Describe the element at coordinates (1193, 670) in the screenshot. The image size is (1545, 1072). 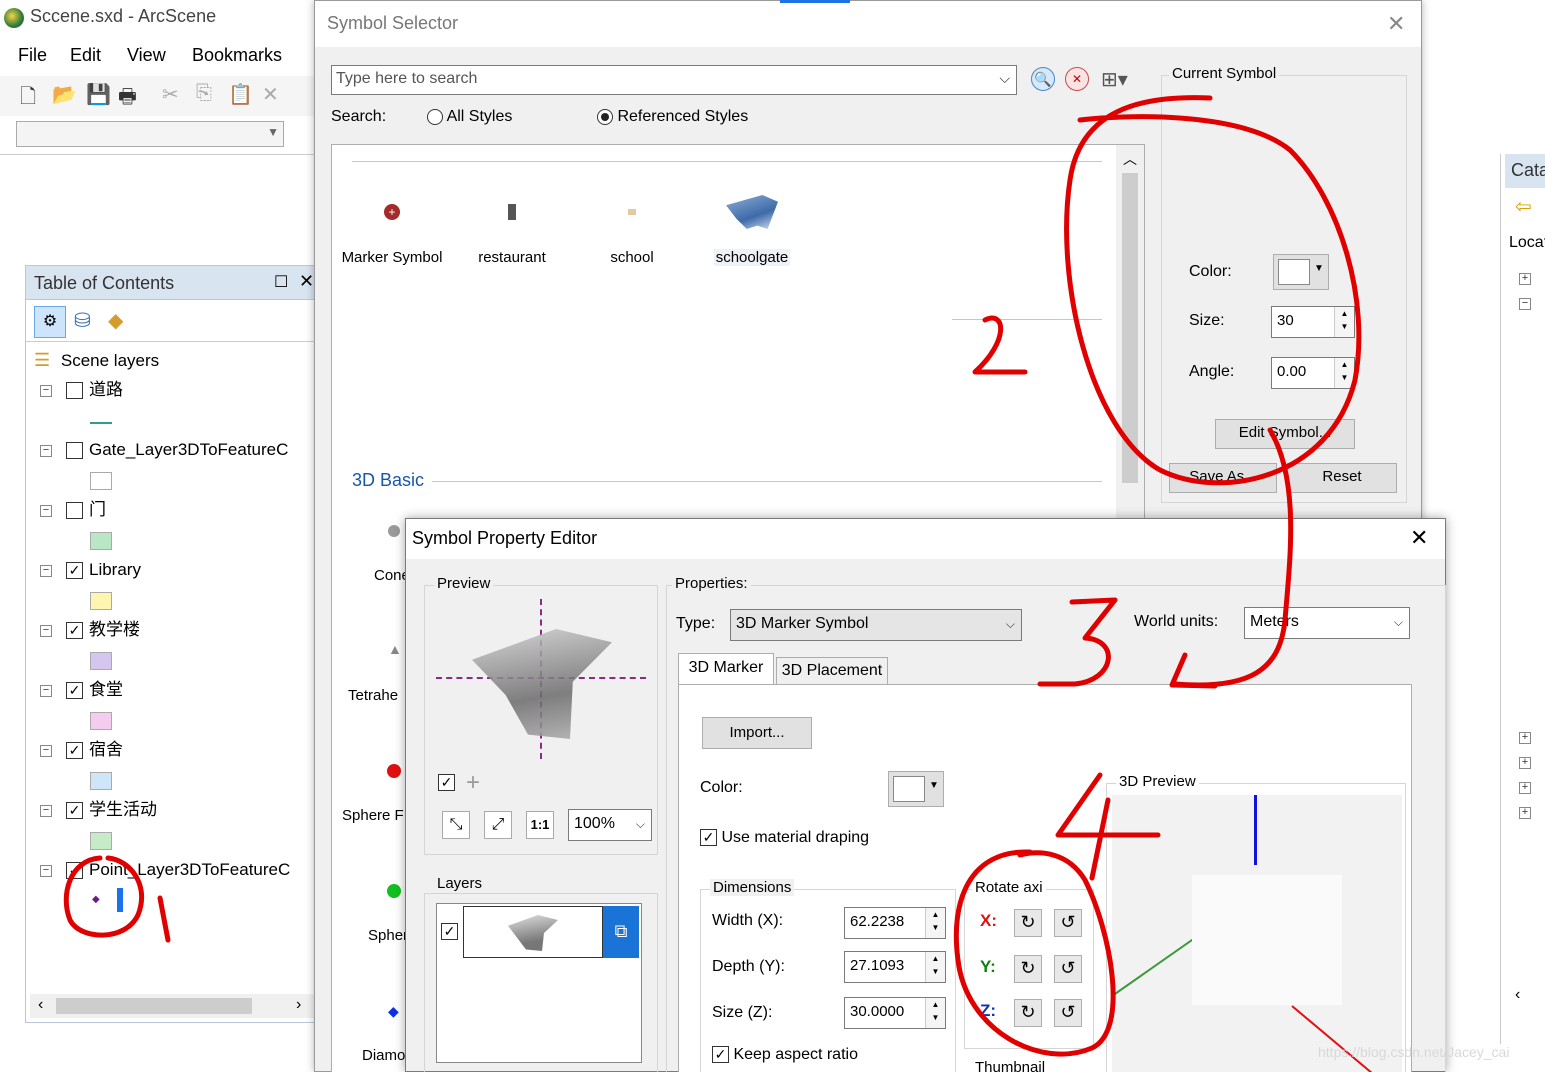
I see `annotation-arrow-head` at that location.